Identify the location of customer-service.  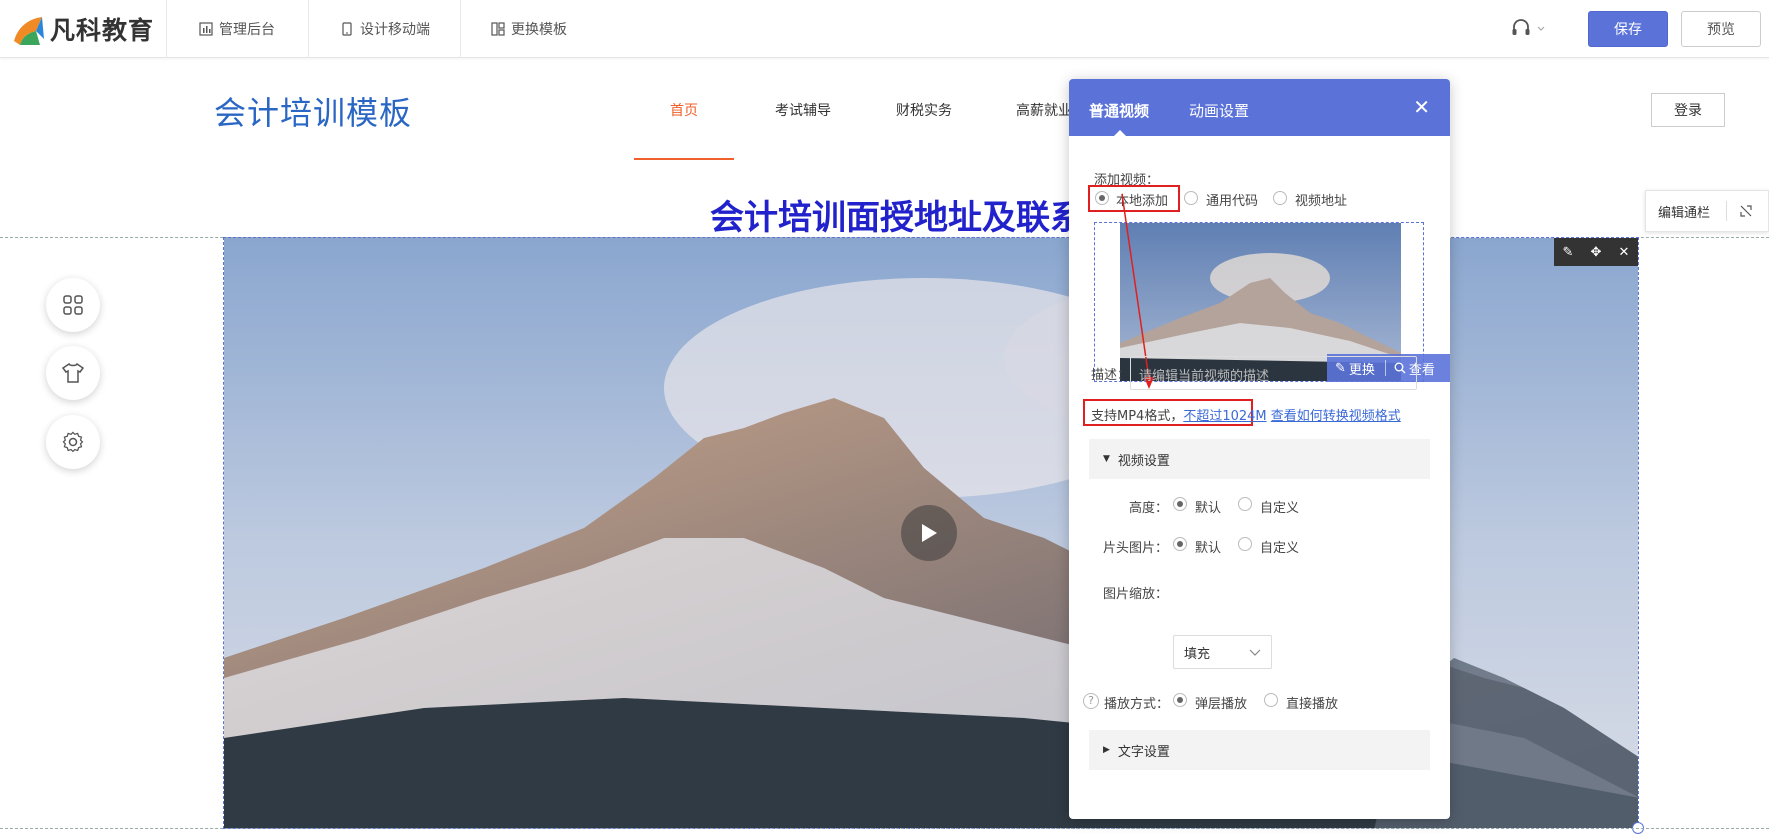
(1528, 28).